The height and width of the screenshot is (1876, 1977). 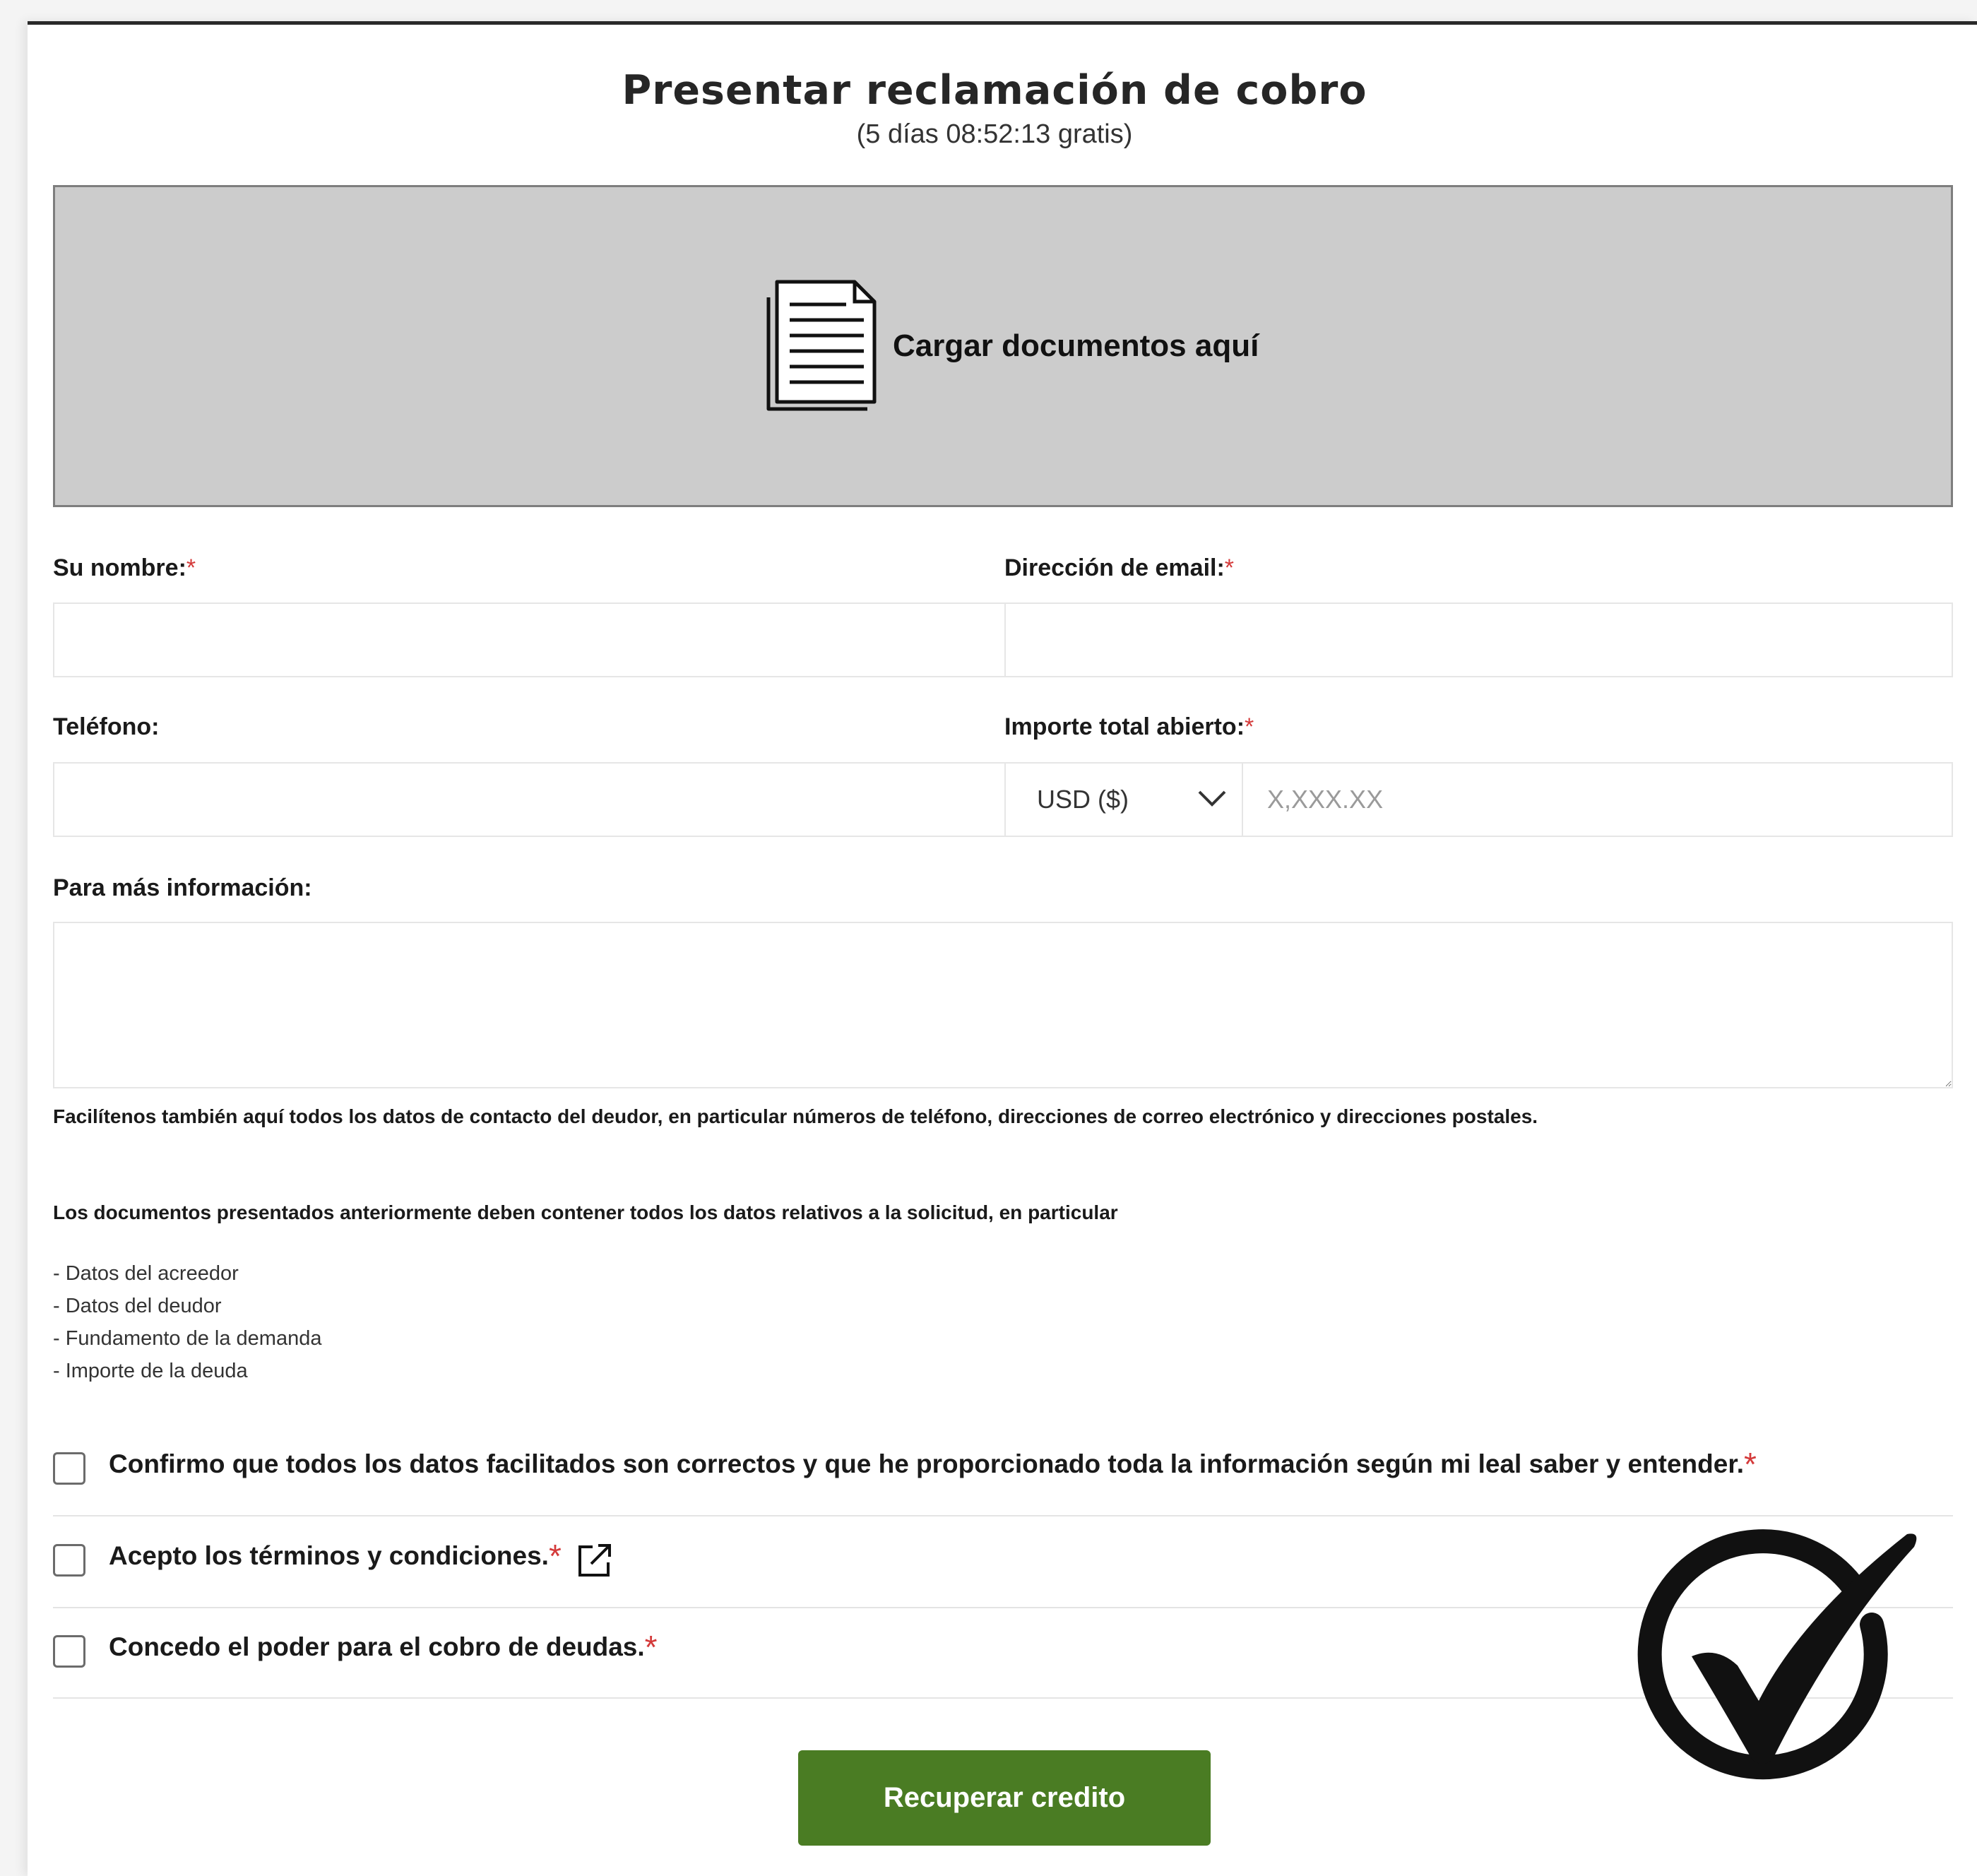 I want to click on terms-text: Acepto los términos y condiciones., so click(x=329, y=1555).